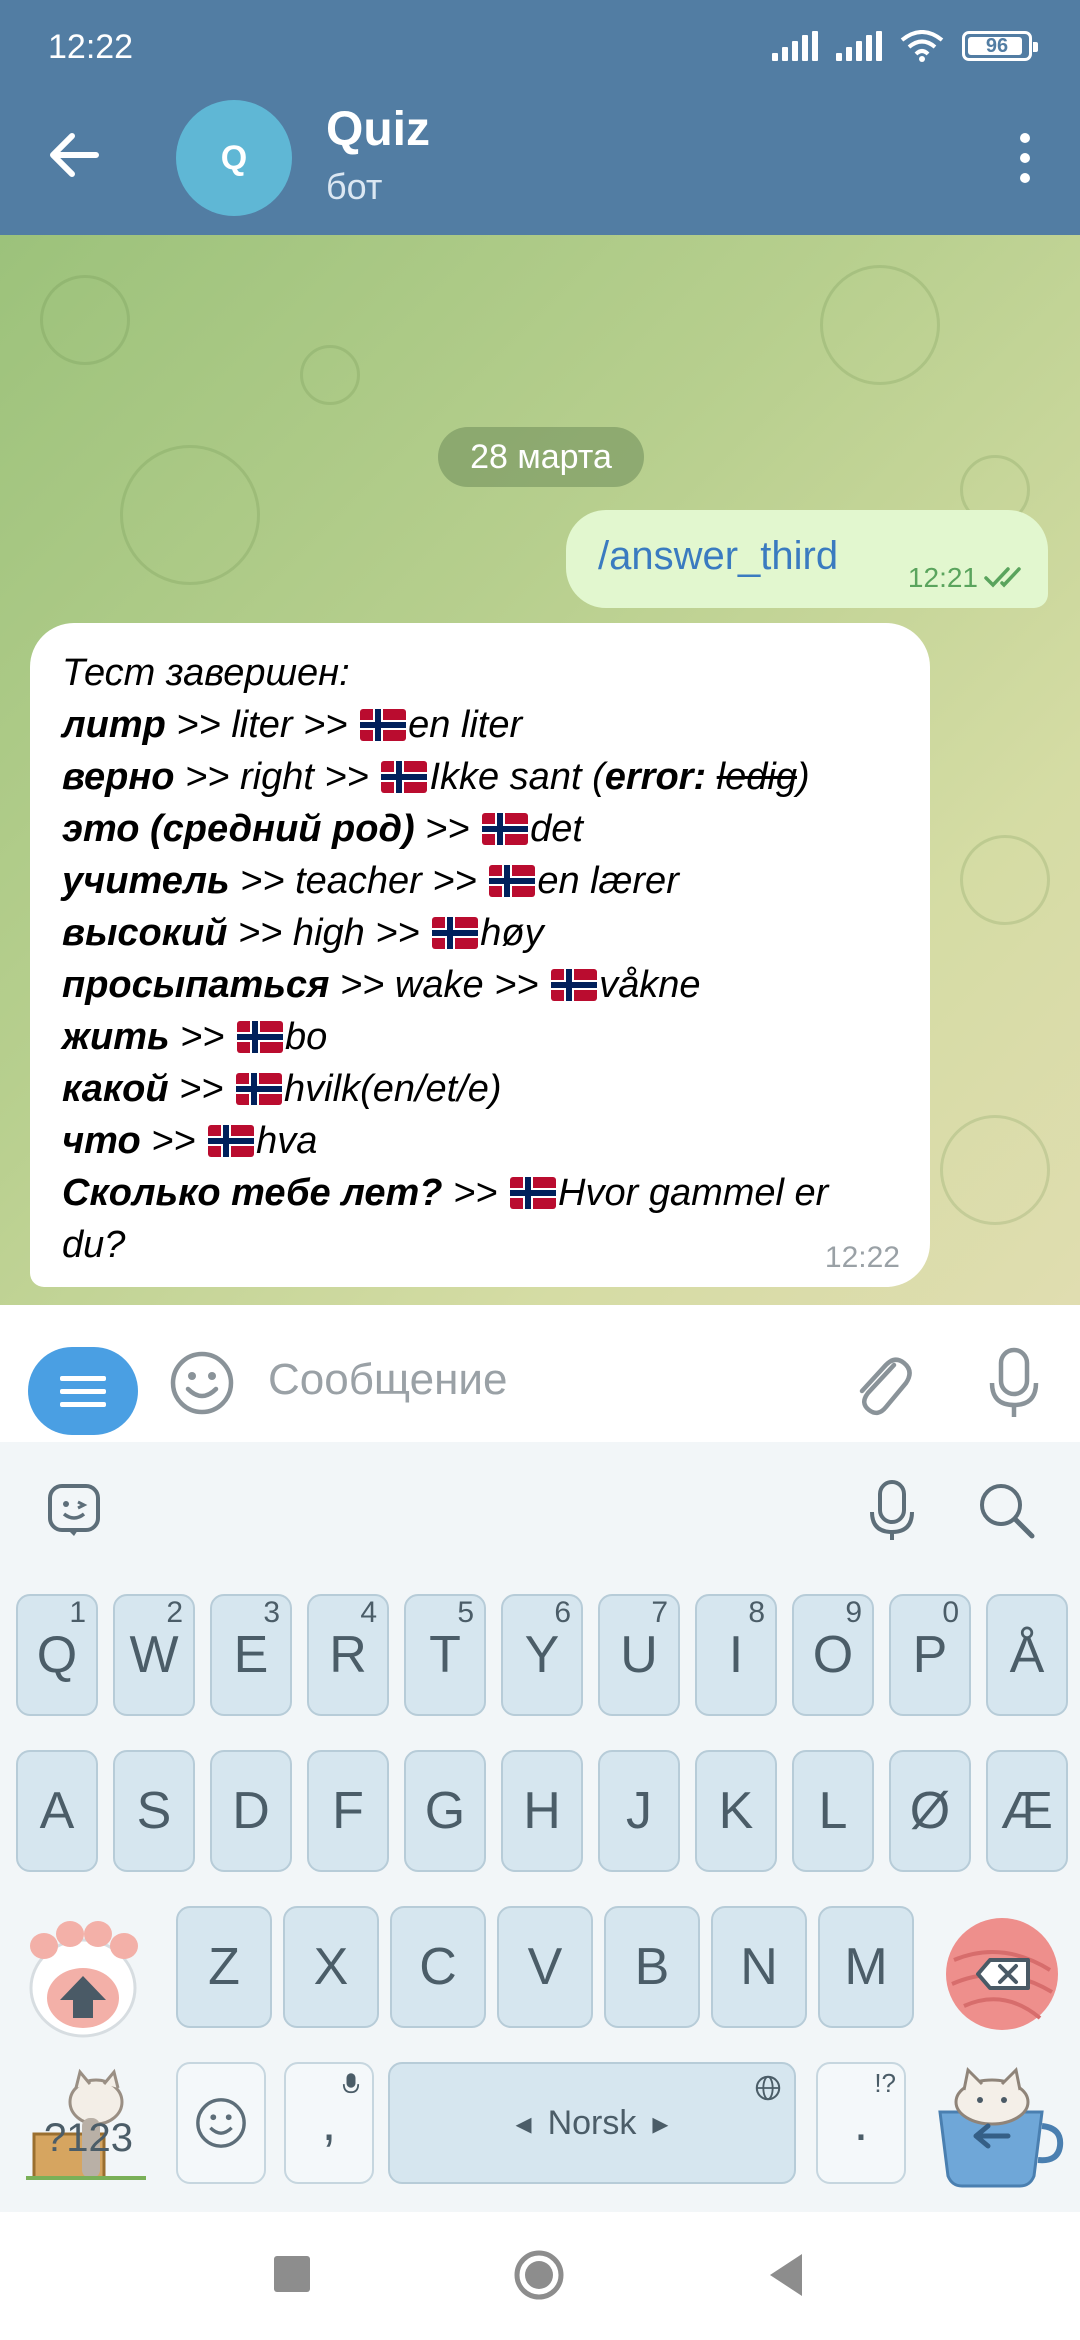 This screenshot has height=2340, width=1080. I want to click on key-d: D, so click(251, 1811).